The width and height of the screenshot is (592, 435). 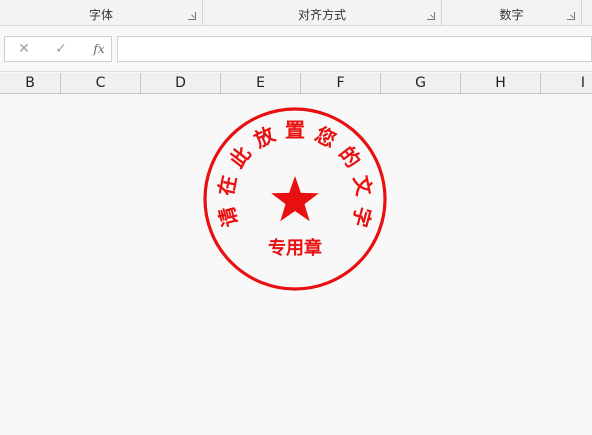 What do you see at coordinates (295, 174) in the screenshot?
I see `seal-arc-text: 请在此放置您的文字` at bounding box center [295, 174].